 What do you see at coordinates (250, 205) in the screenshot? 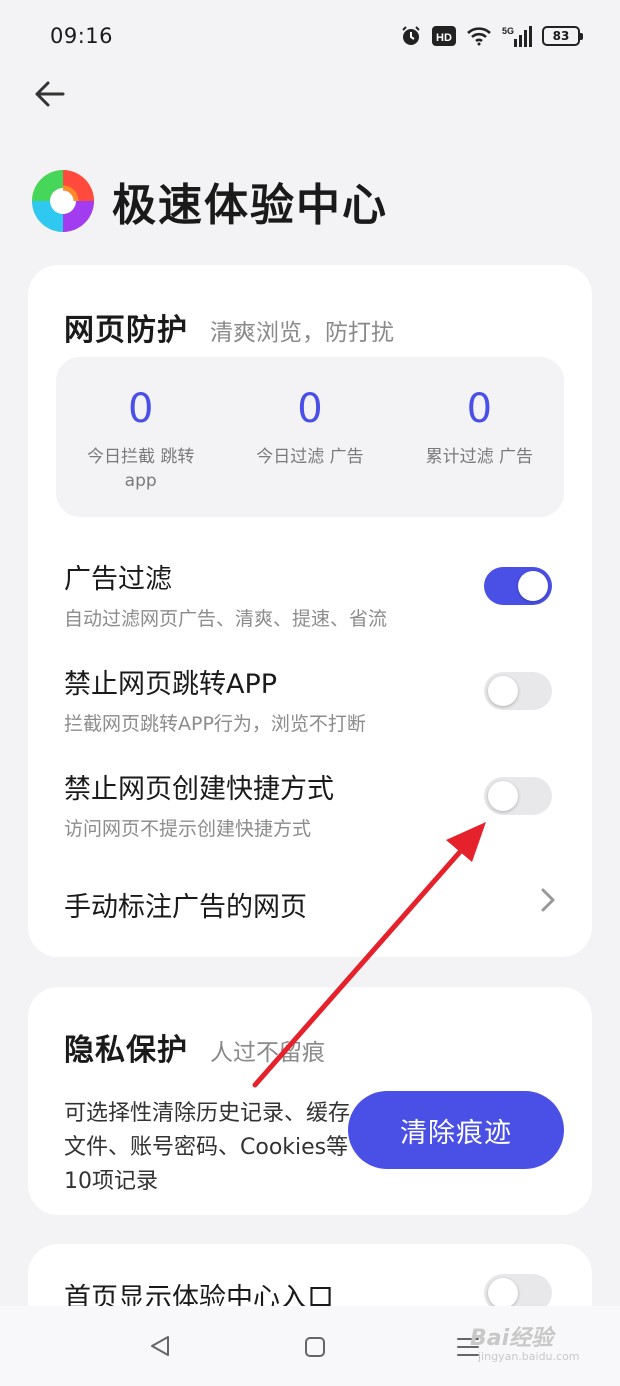
I see `page-title: 极速体验中心` at bounding box center [250, 205].